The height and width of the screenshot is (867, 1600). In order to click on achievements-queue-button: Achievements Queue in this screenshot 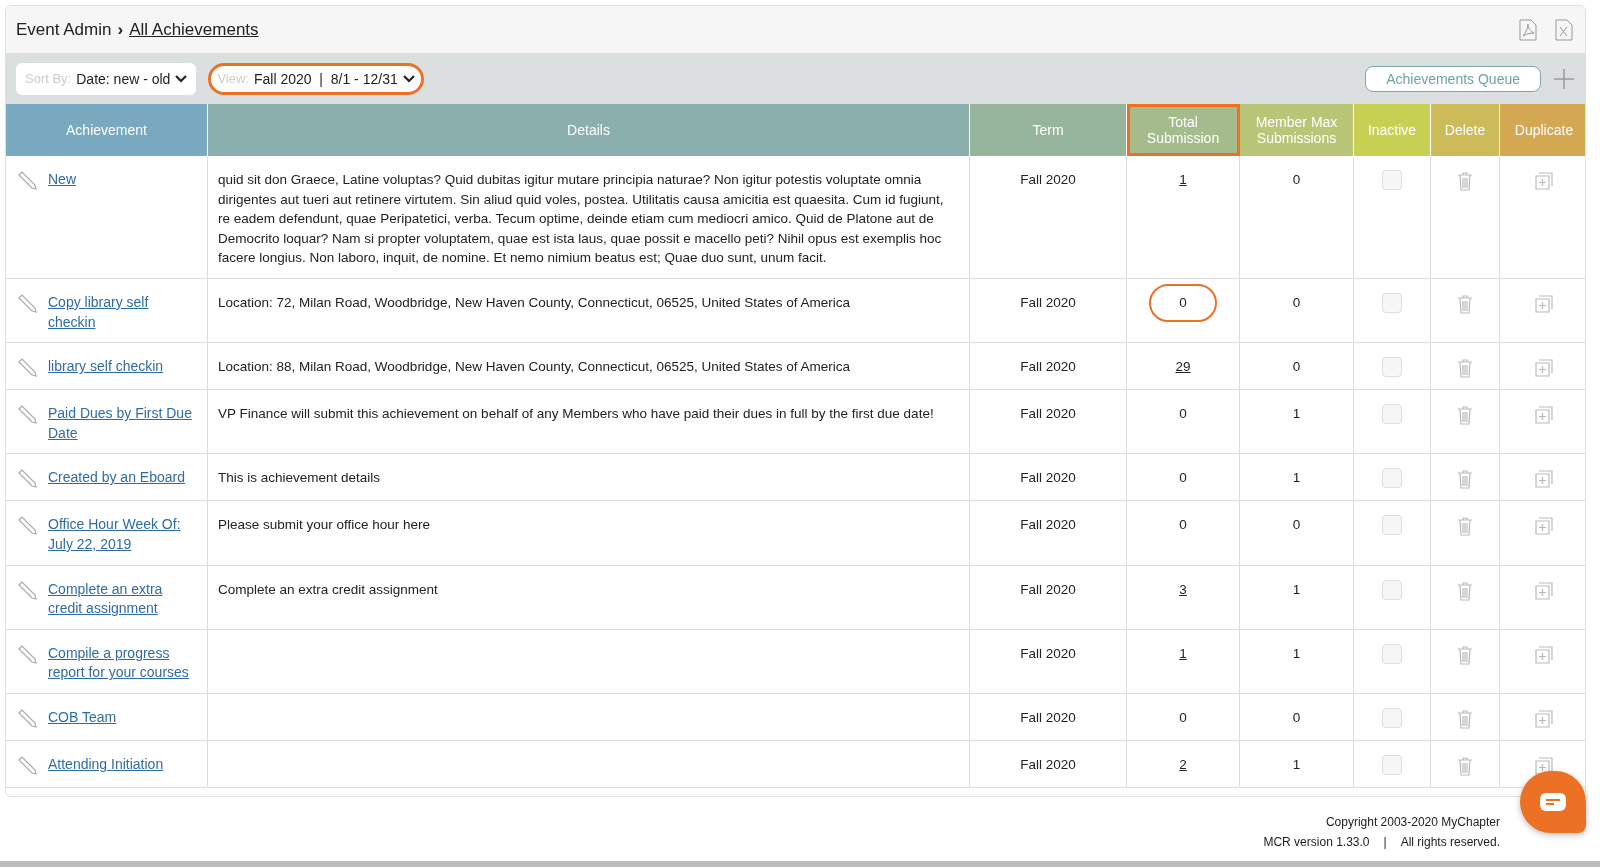, I will do `click(1453, 78)`.